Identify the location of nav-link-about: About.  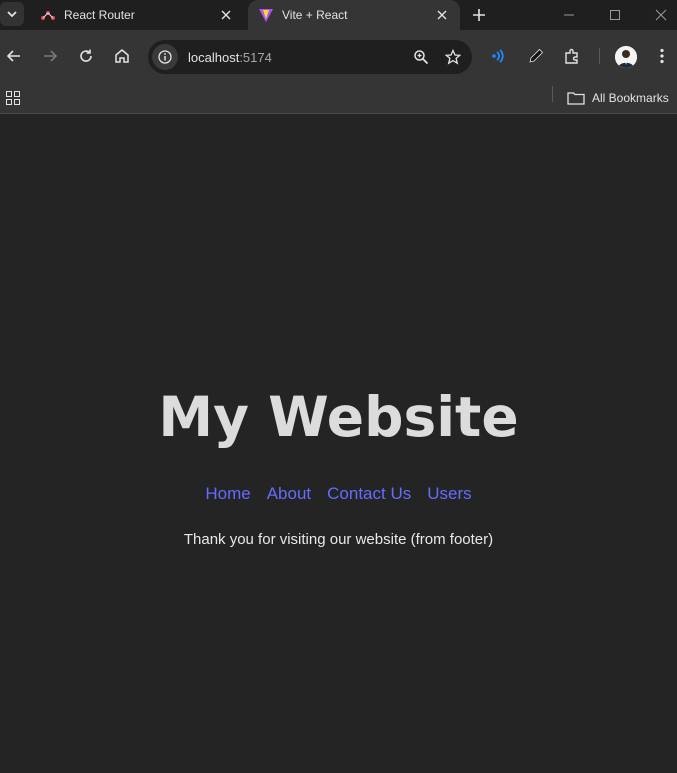
(289, 494).